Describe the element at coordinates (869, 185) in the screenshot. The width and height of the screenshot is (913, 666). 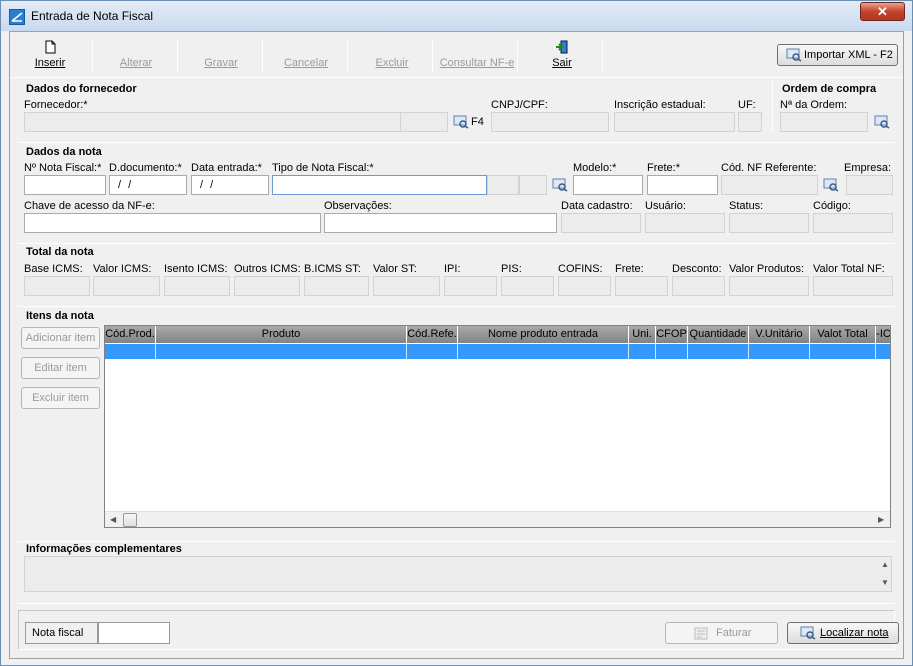
I see `empresa-field` at that location.